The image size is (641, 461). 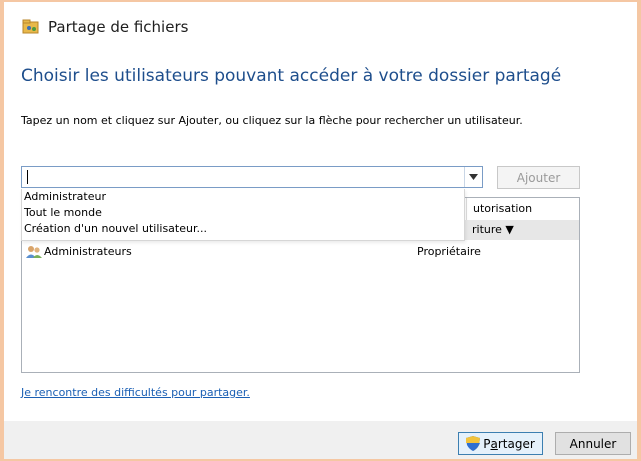 What do you see at coordinates (34, 252) in the screenshot?
I see `user-group-icon` at bounding box center [34, 252].